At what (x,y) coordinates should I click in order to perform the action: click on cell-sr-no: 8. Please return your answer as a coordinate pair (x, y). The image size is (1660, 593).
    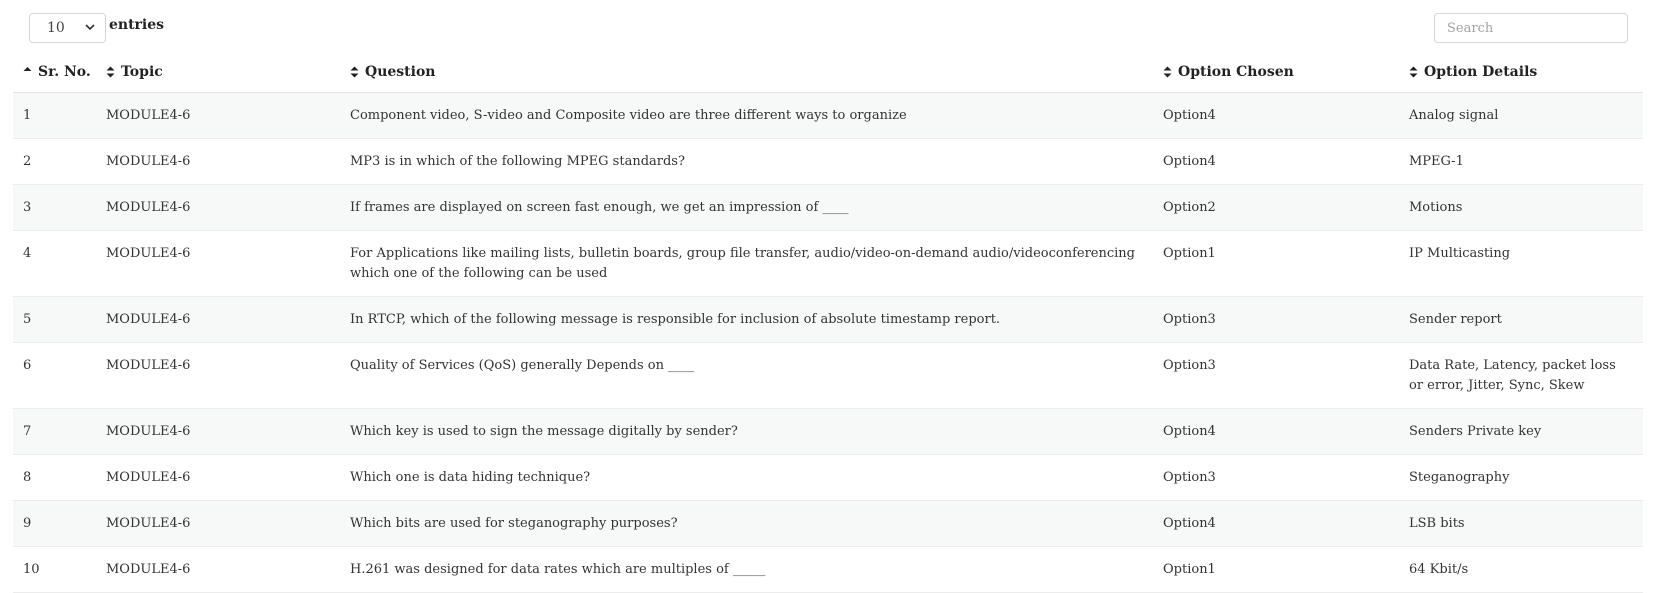
    Looking at the image, I should click on (59, 477).